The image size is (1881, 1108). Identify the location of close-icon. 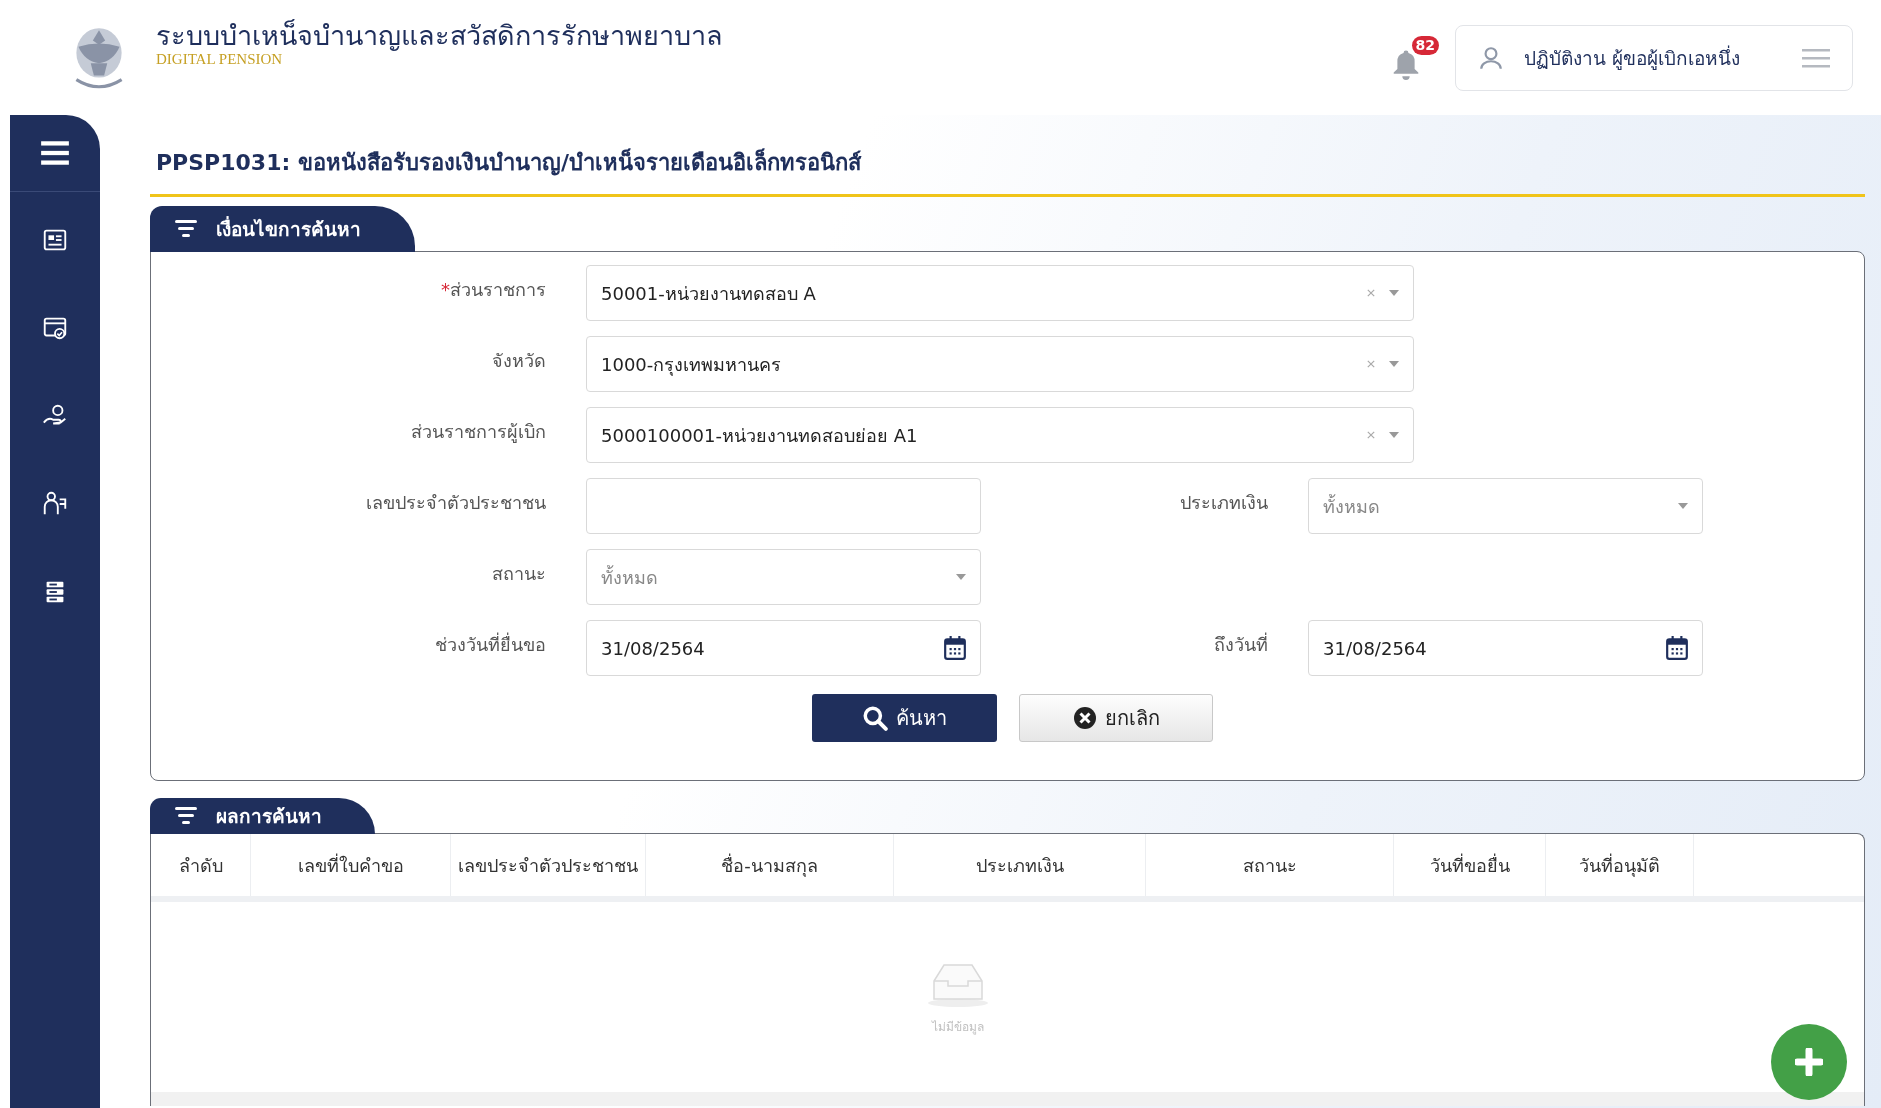
(1084, 718).